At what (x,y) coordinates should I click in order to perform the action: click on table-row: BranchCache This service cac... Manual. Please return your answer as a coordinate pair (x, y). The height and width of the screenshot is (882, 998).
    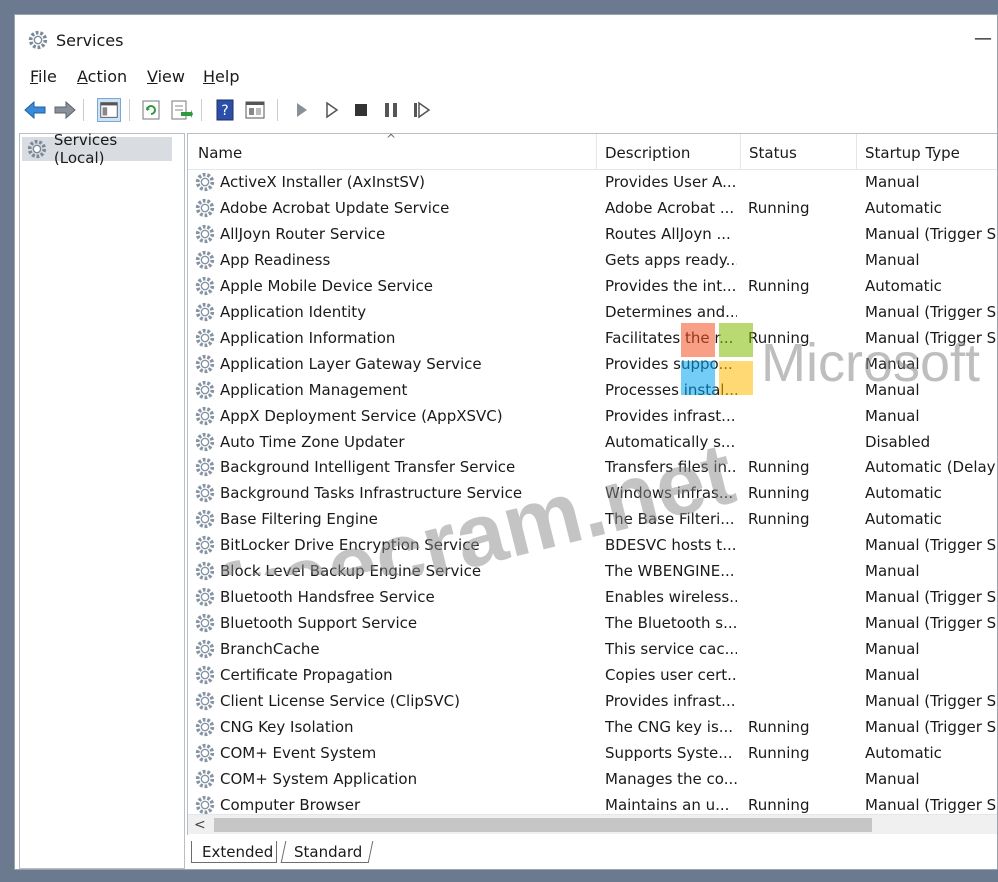
    Looking at the image, I should click on (592, 650).